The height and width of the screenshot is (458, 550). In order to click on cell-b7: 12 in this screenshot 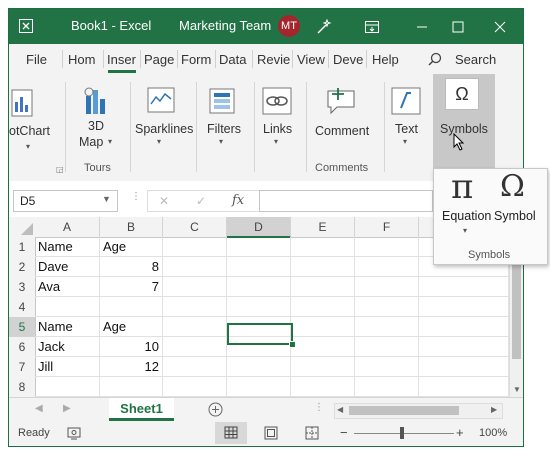, I will do `click(131, 367)`.